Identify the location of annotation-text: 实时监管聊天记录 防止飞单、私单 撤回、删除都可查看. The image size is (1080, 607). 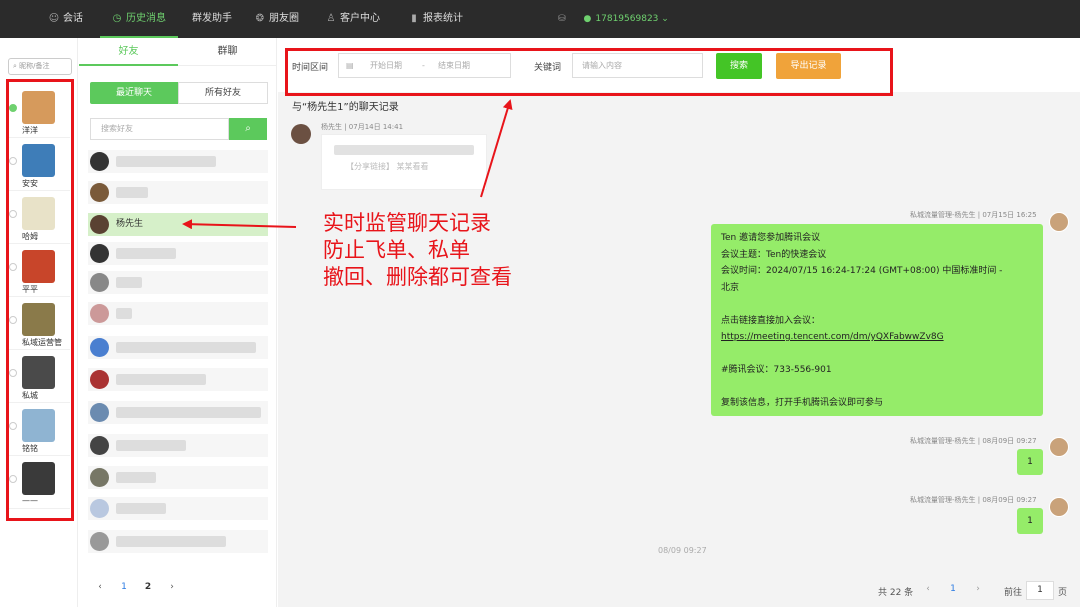
(417, 250).